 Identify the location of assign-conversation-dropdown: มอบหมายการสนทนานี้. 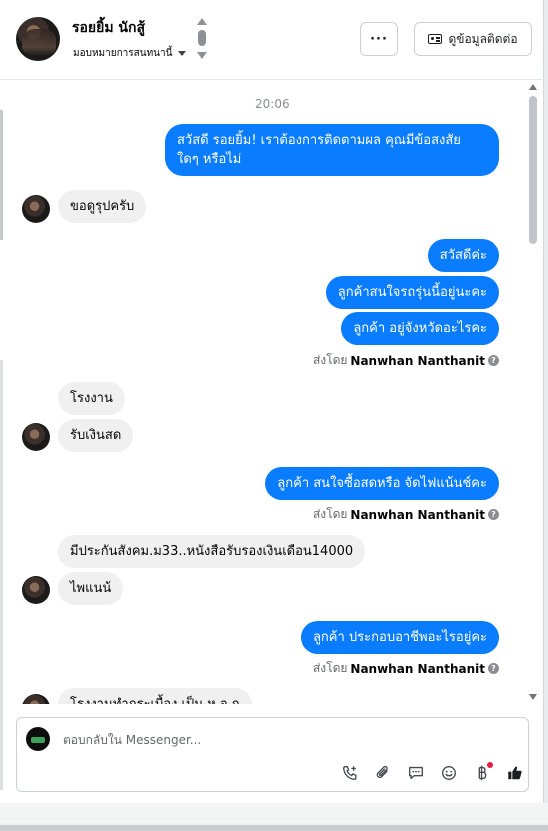
(130, 53).